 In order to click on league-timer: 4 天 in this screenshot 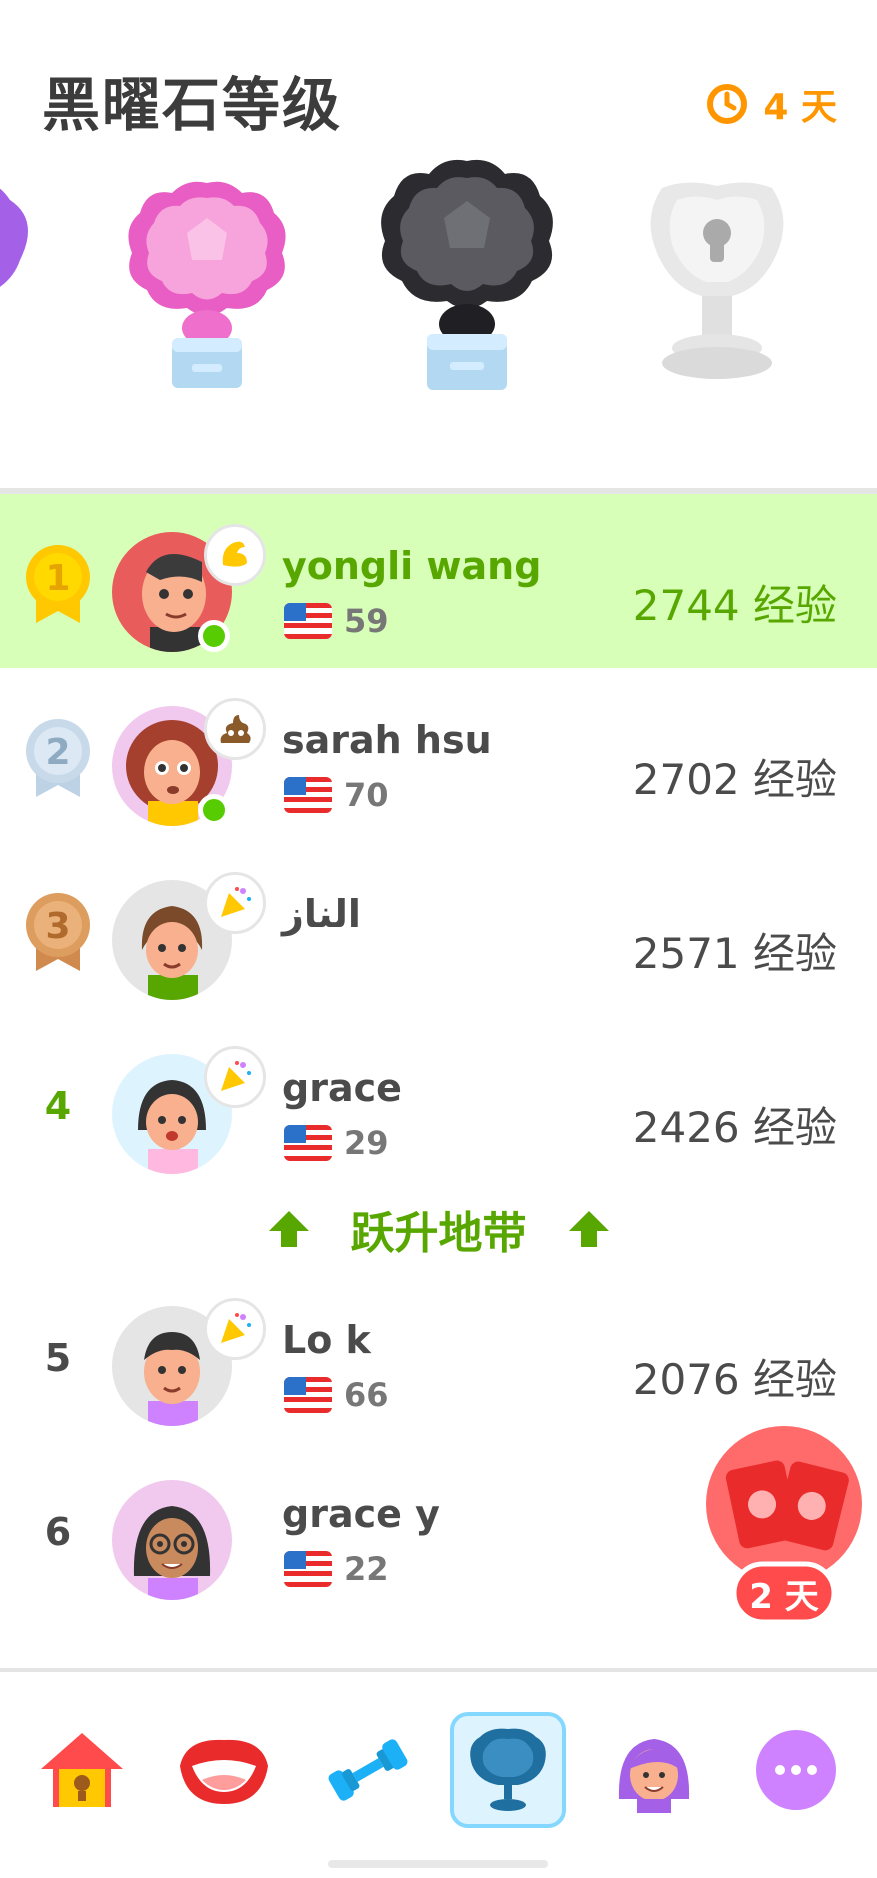, I will do `click(771, 104)`.